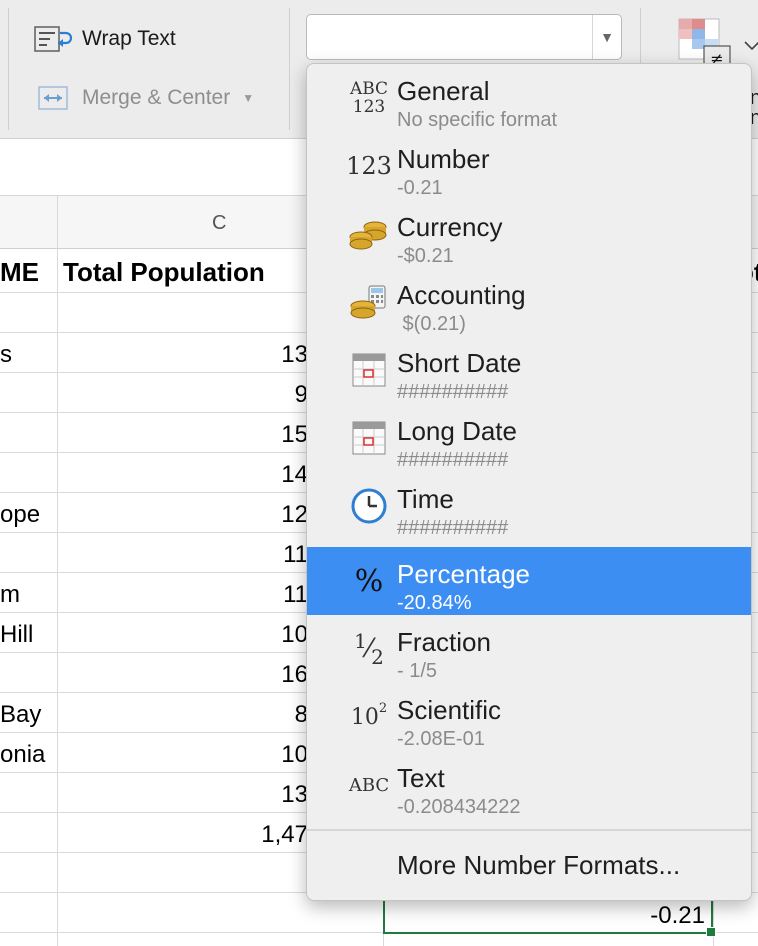  I want to click on column-header-c: C, so click(219, 223).